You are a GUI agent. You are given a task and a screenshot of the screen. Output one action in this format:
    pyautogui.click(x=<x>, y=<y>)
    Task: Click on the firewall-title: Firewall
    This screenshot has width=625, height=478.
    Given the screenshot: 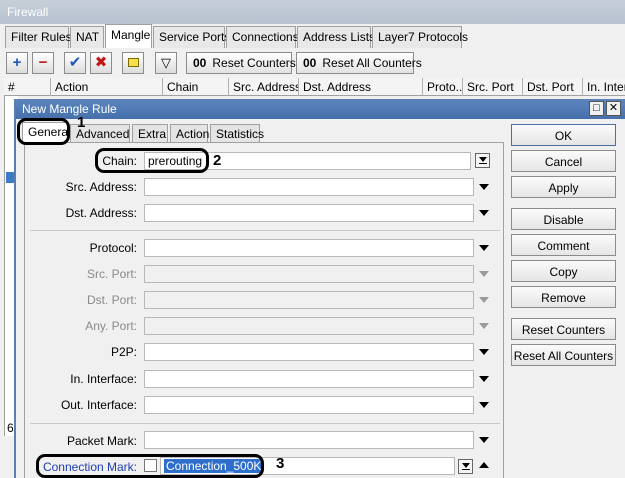 What is the action you would take?
    pyautogui.click(x=28, y=12)
    